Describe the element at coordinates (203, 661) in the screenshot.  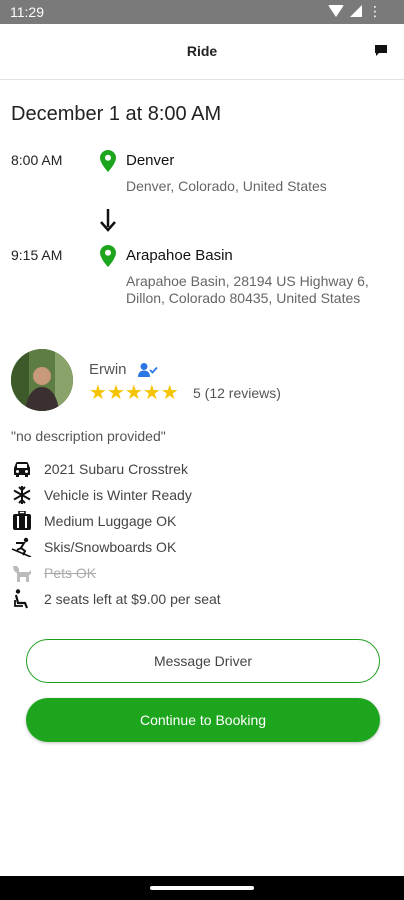
I see `message-driver-button: Message Driver` at that location.